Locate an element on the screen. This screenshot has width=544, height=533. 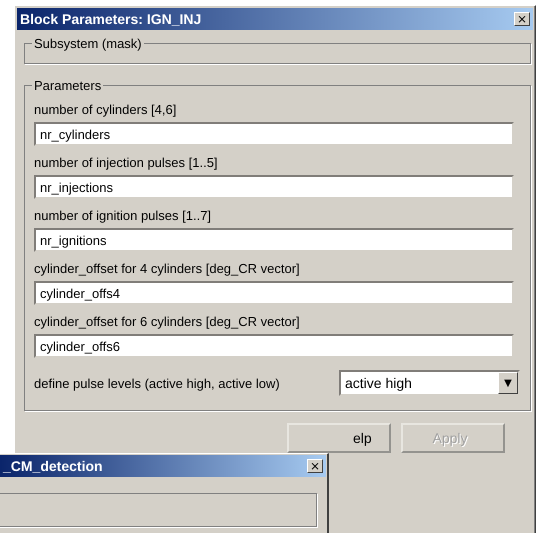
input-field: nr_injections is located at coordinates (274, 187).